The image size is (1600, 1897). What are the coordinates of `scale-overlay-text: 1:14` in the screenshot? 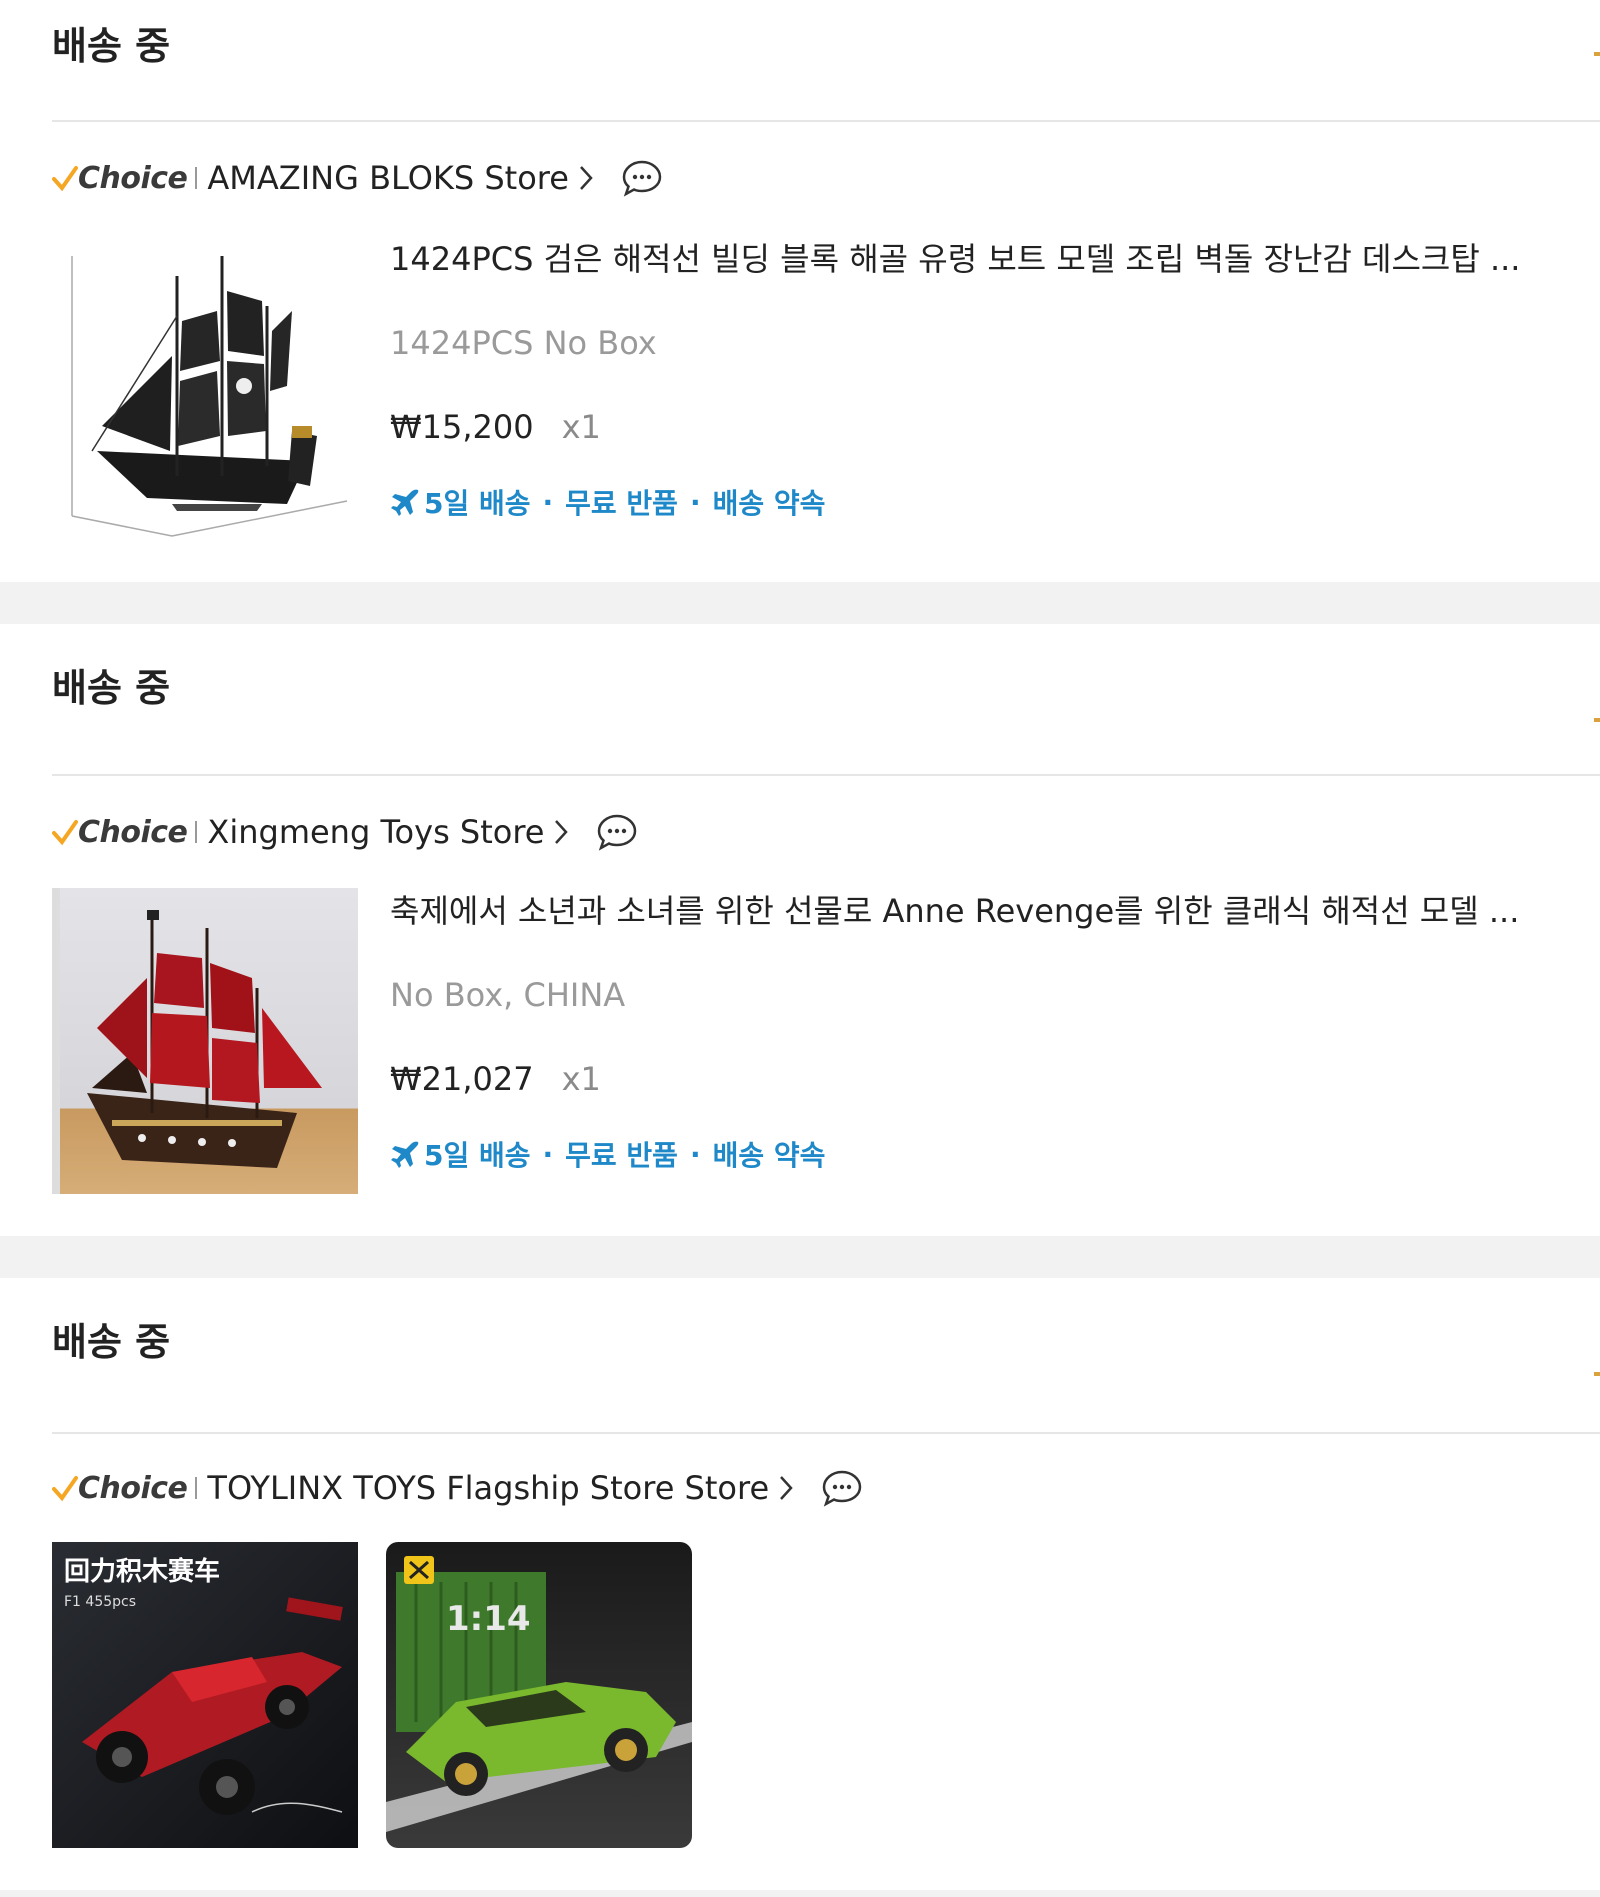 It's located at (488, 1619).